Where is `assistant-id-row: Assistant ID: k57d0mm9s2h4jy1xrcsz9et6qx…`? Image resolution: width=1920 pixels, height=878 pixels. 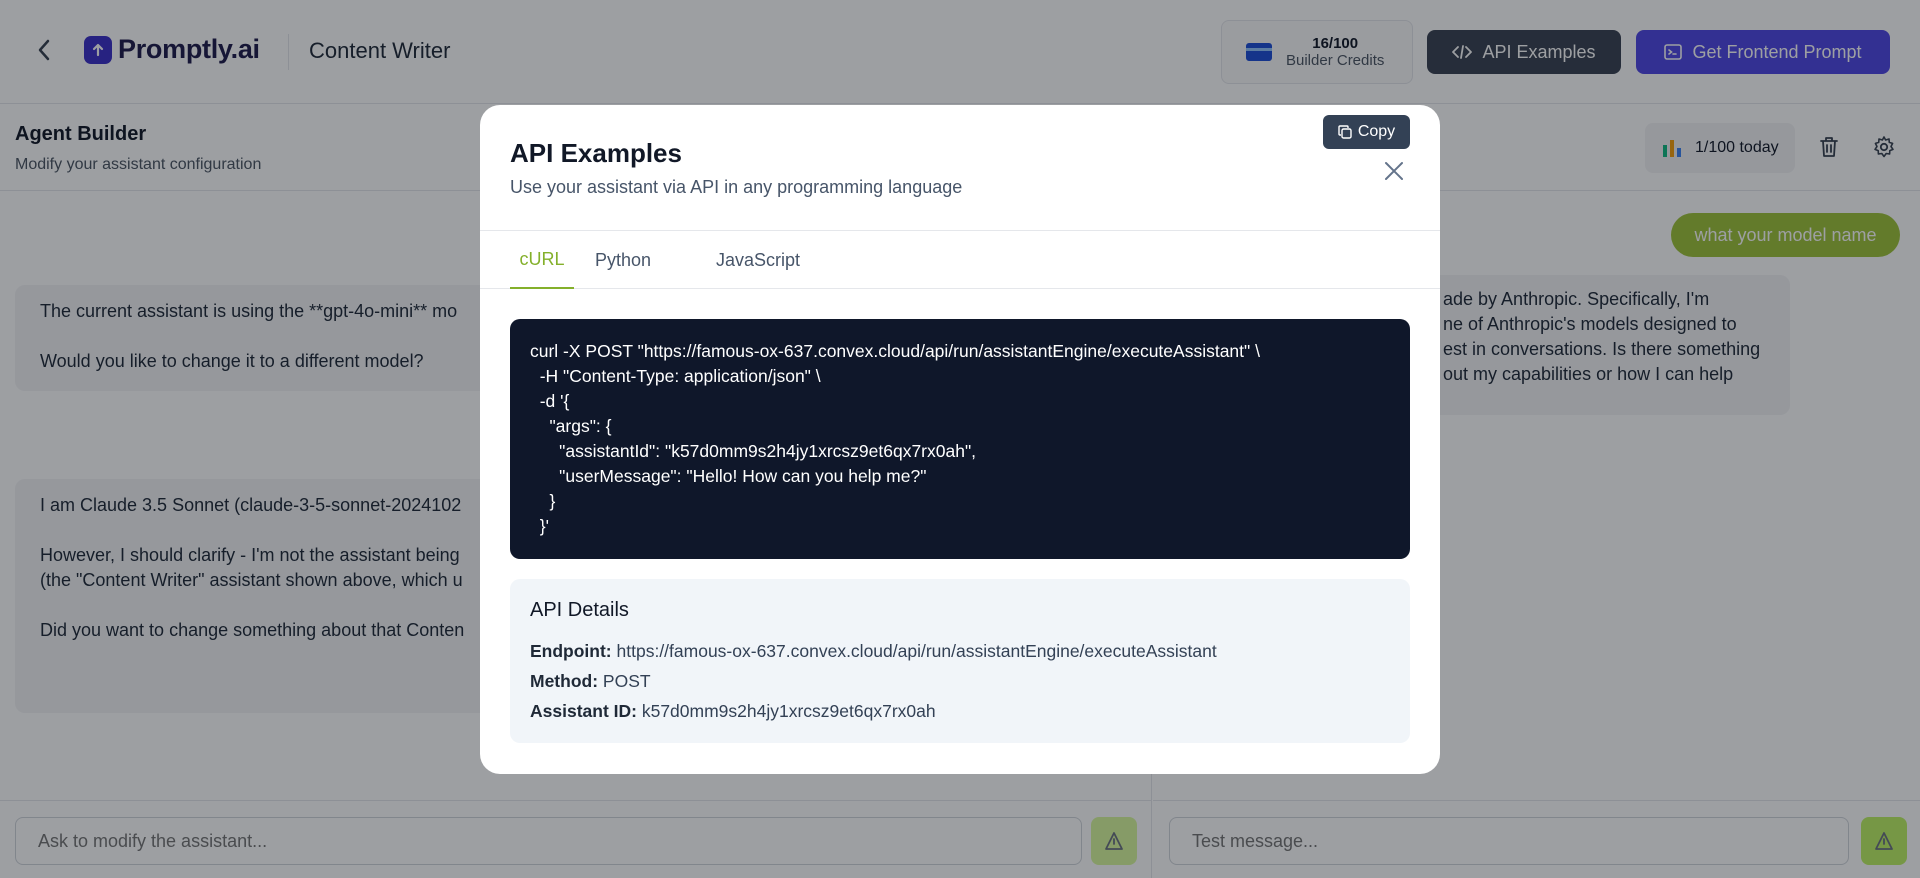 assistant-id-row: Assistant ID: k57d0mm9s2h4jy1xrcsz9et6qx… is located at coordinates (960, 711).